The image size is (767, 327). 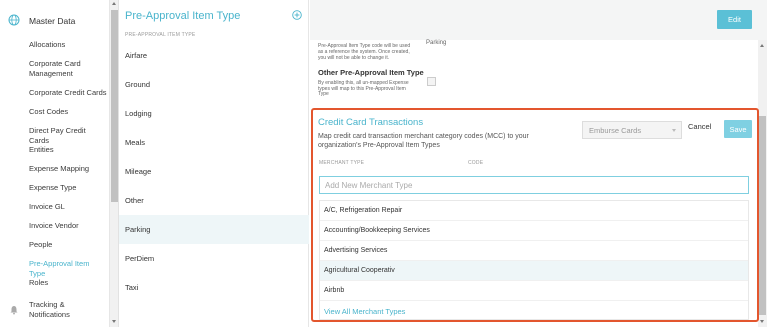 What do you see at coordinates (68, 45) in the screenshot?
I see `sidebar-item-allocations: Allocations` at bounding box center [68, 45].